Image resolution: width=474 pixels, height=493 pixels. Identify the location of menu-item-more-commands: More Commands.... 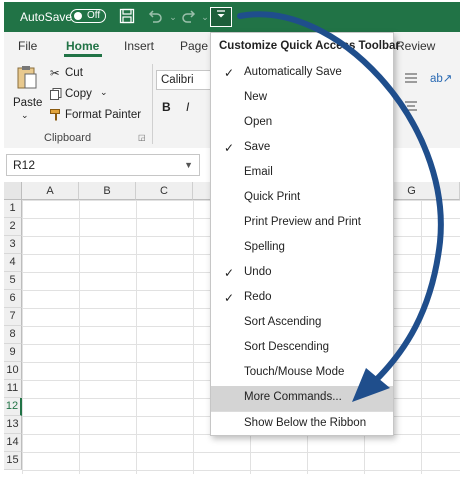
(302, 398).